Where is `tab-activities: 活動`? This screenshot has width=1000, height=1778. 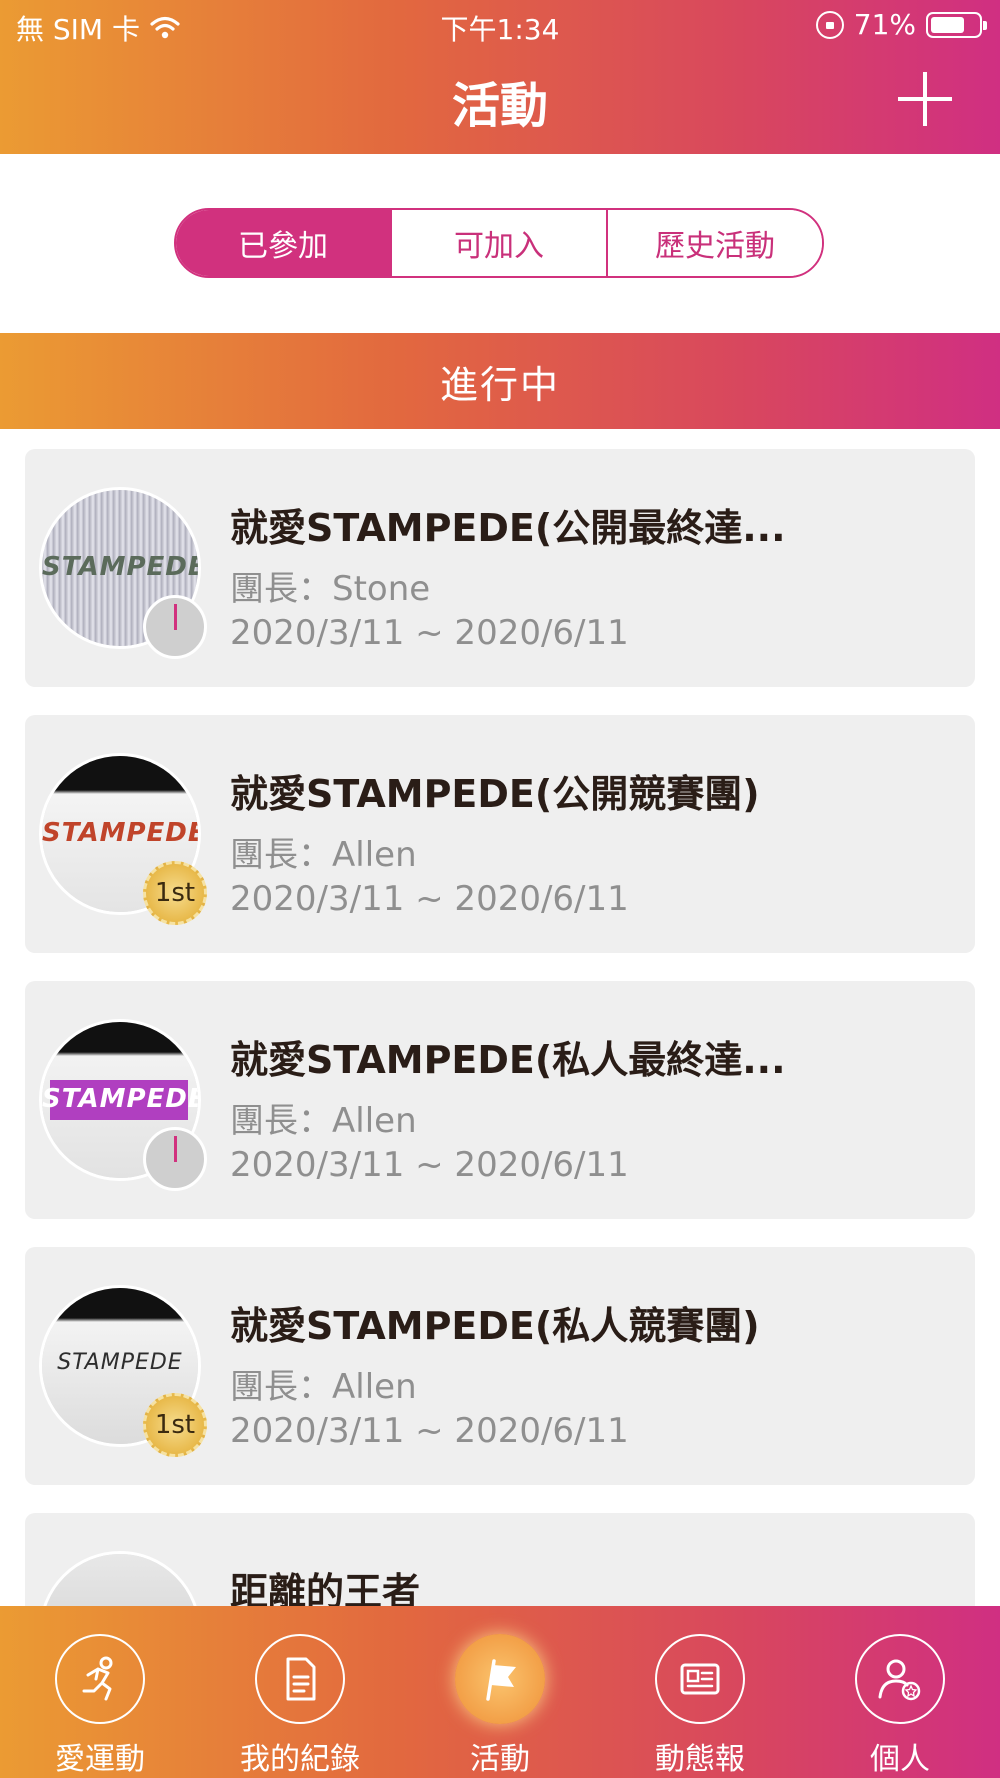
tab-activities: 活動 is located at coordinates (500, 1692).